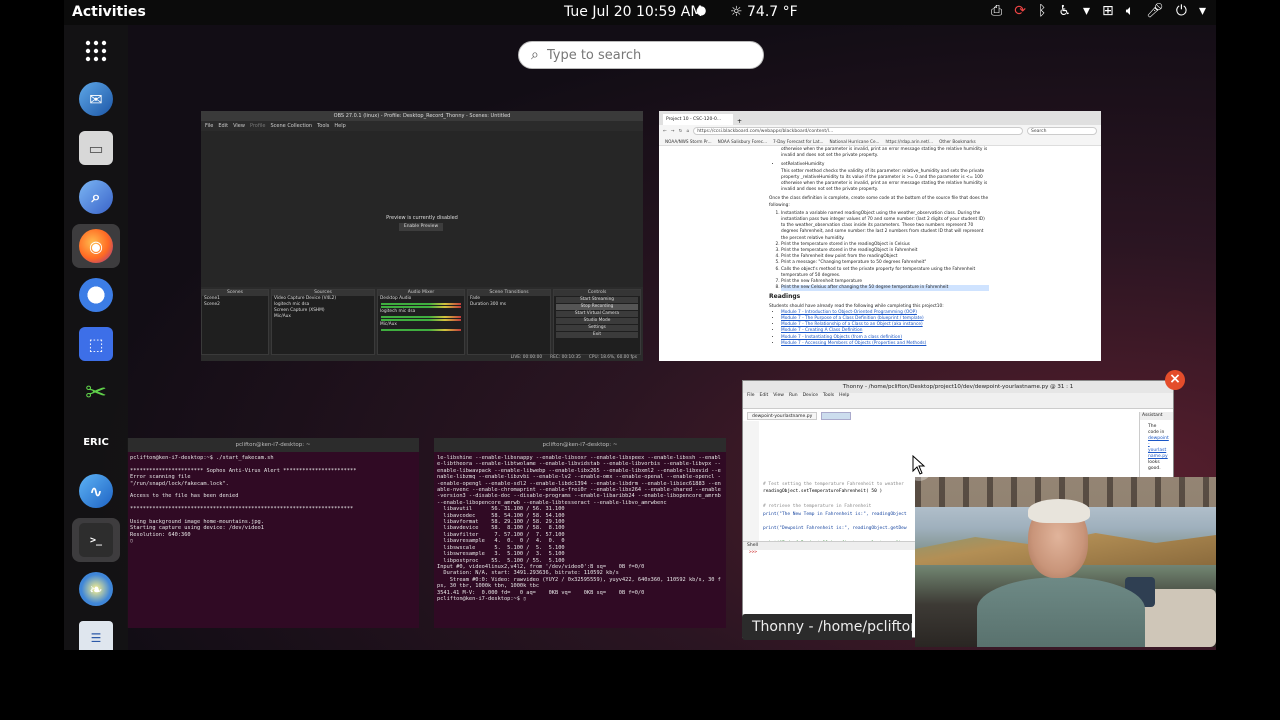 This screenshot has width=1280, height=720. I want to click on thonny-icon: ❧, so click(96, 589).